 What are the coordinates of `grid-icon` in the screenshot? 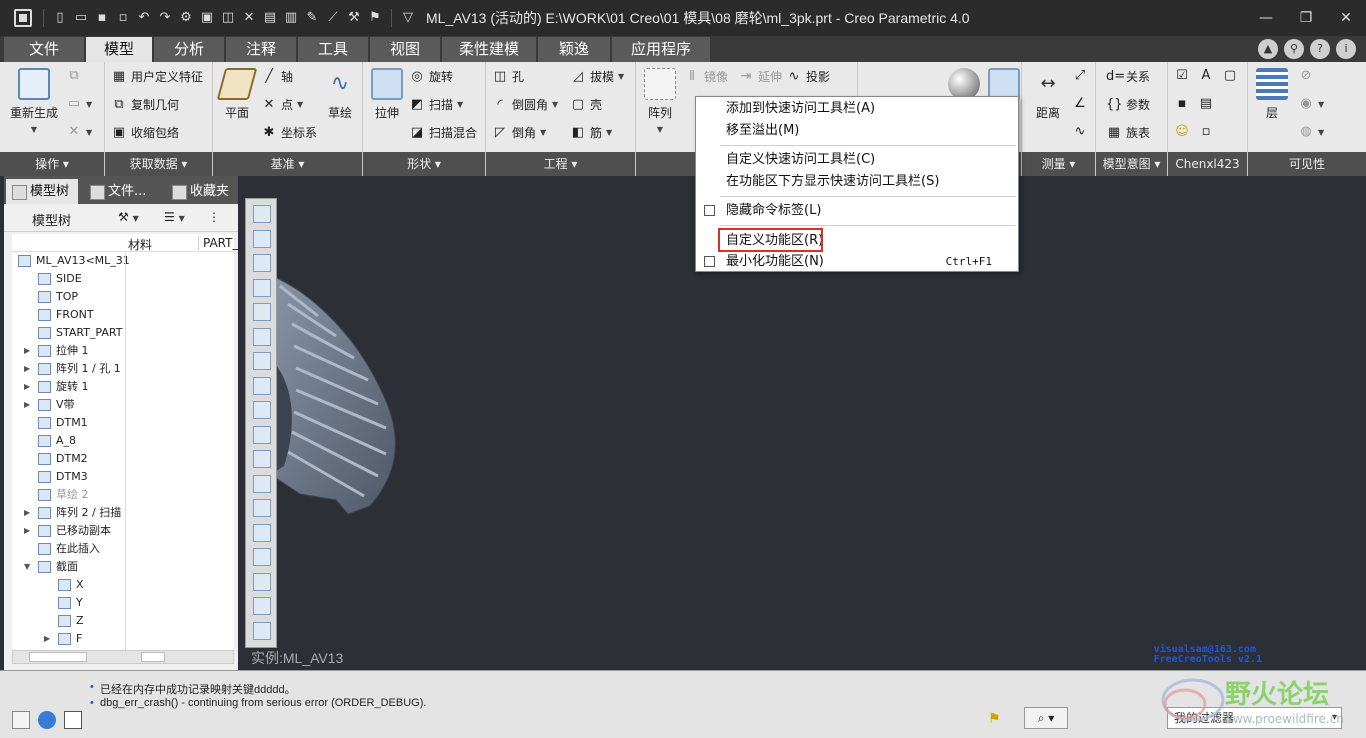 It's located at (21, 720).